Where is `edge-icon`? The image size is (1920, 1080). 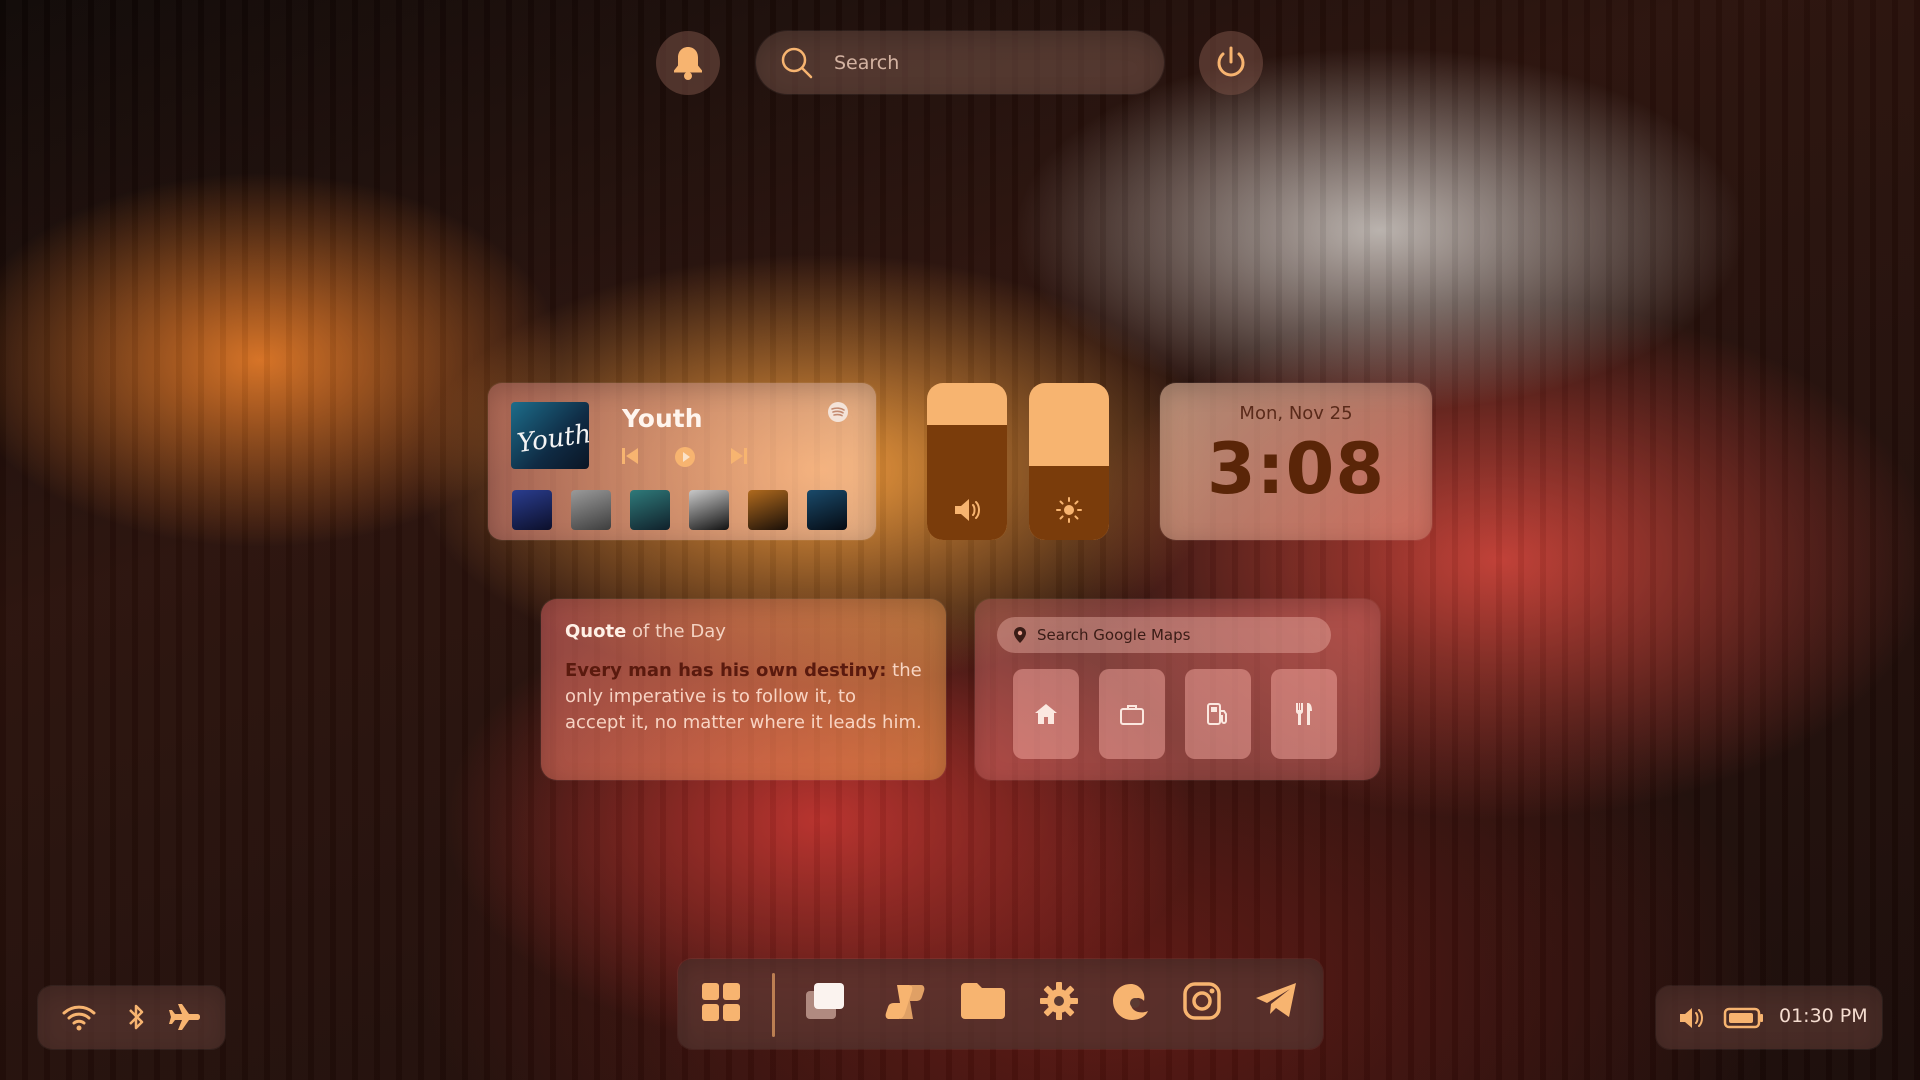
edge-icon is located at coordinates (1131, 1002).